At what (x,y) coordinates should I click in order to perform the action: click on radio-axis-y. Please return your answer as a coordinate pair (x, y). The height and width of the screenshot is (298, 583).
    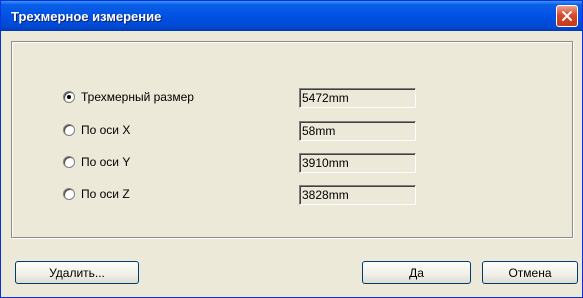
    Looking at the image, I should click on (69, 162).